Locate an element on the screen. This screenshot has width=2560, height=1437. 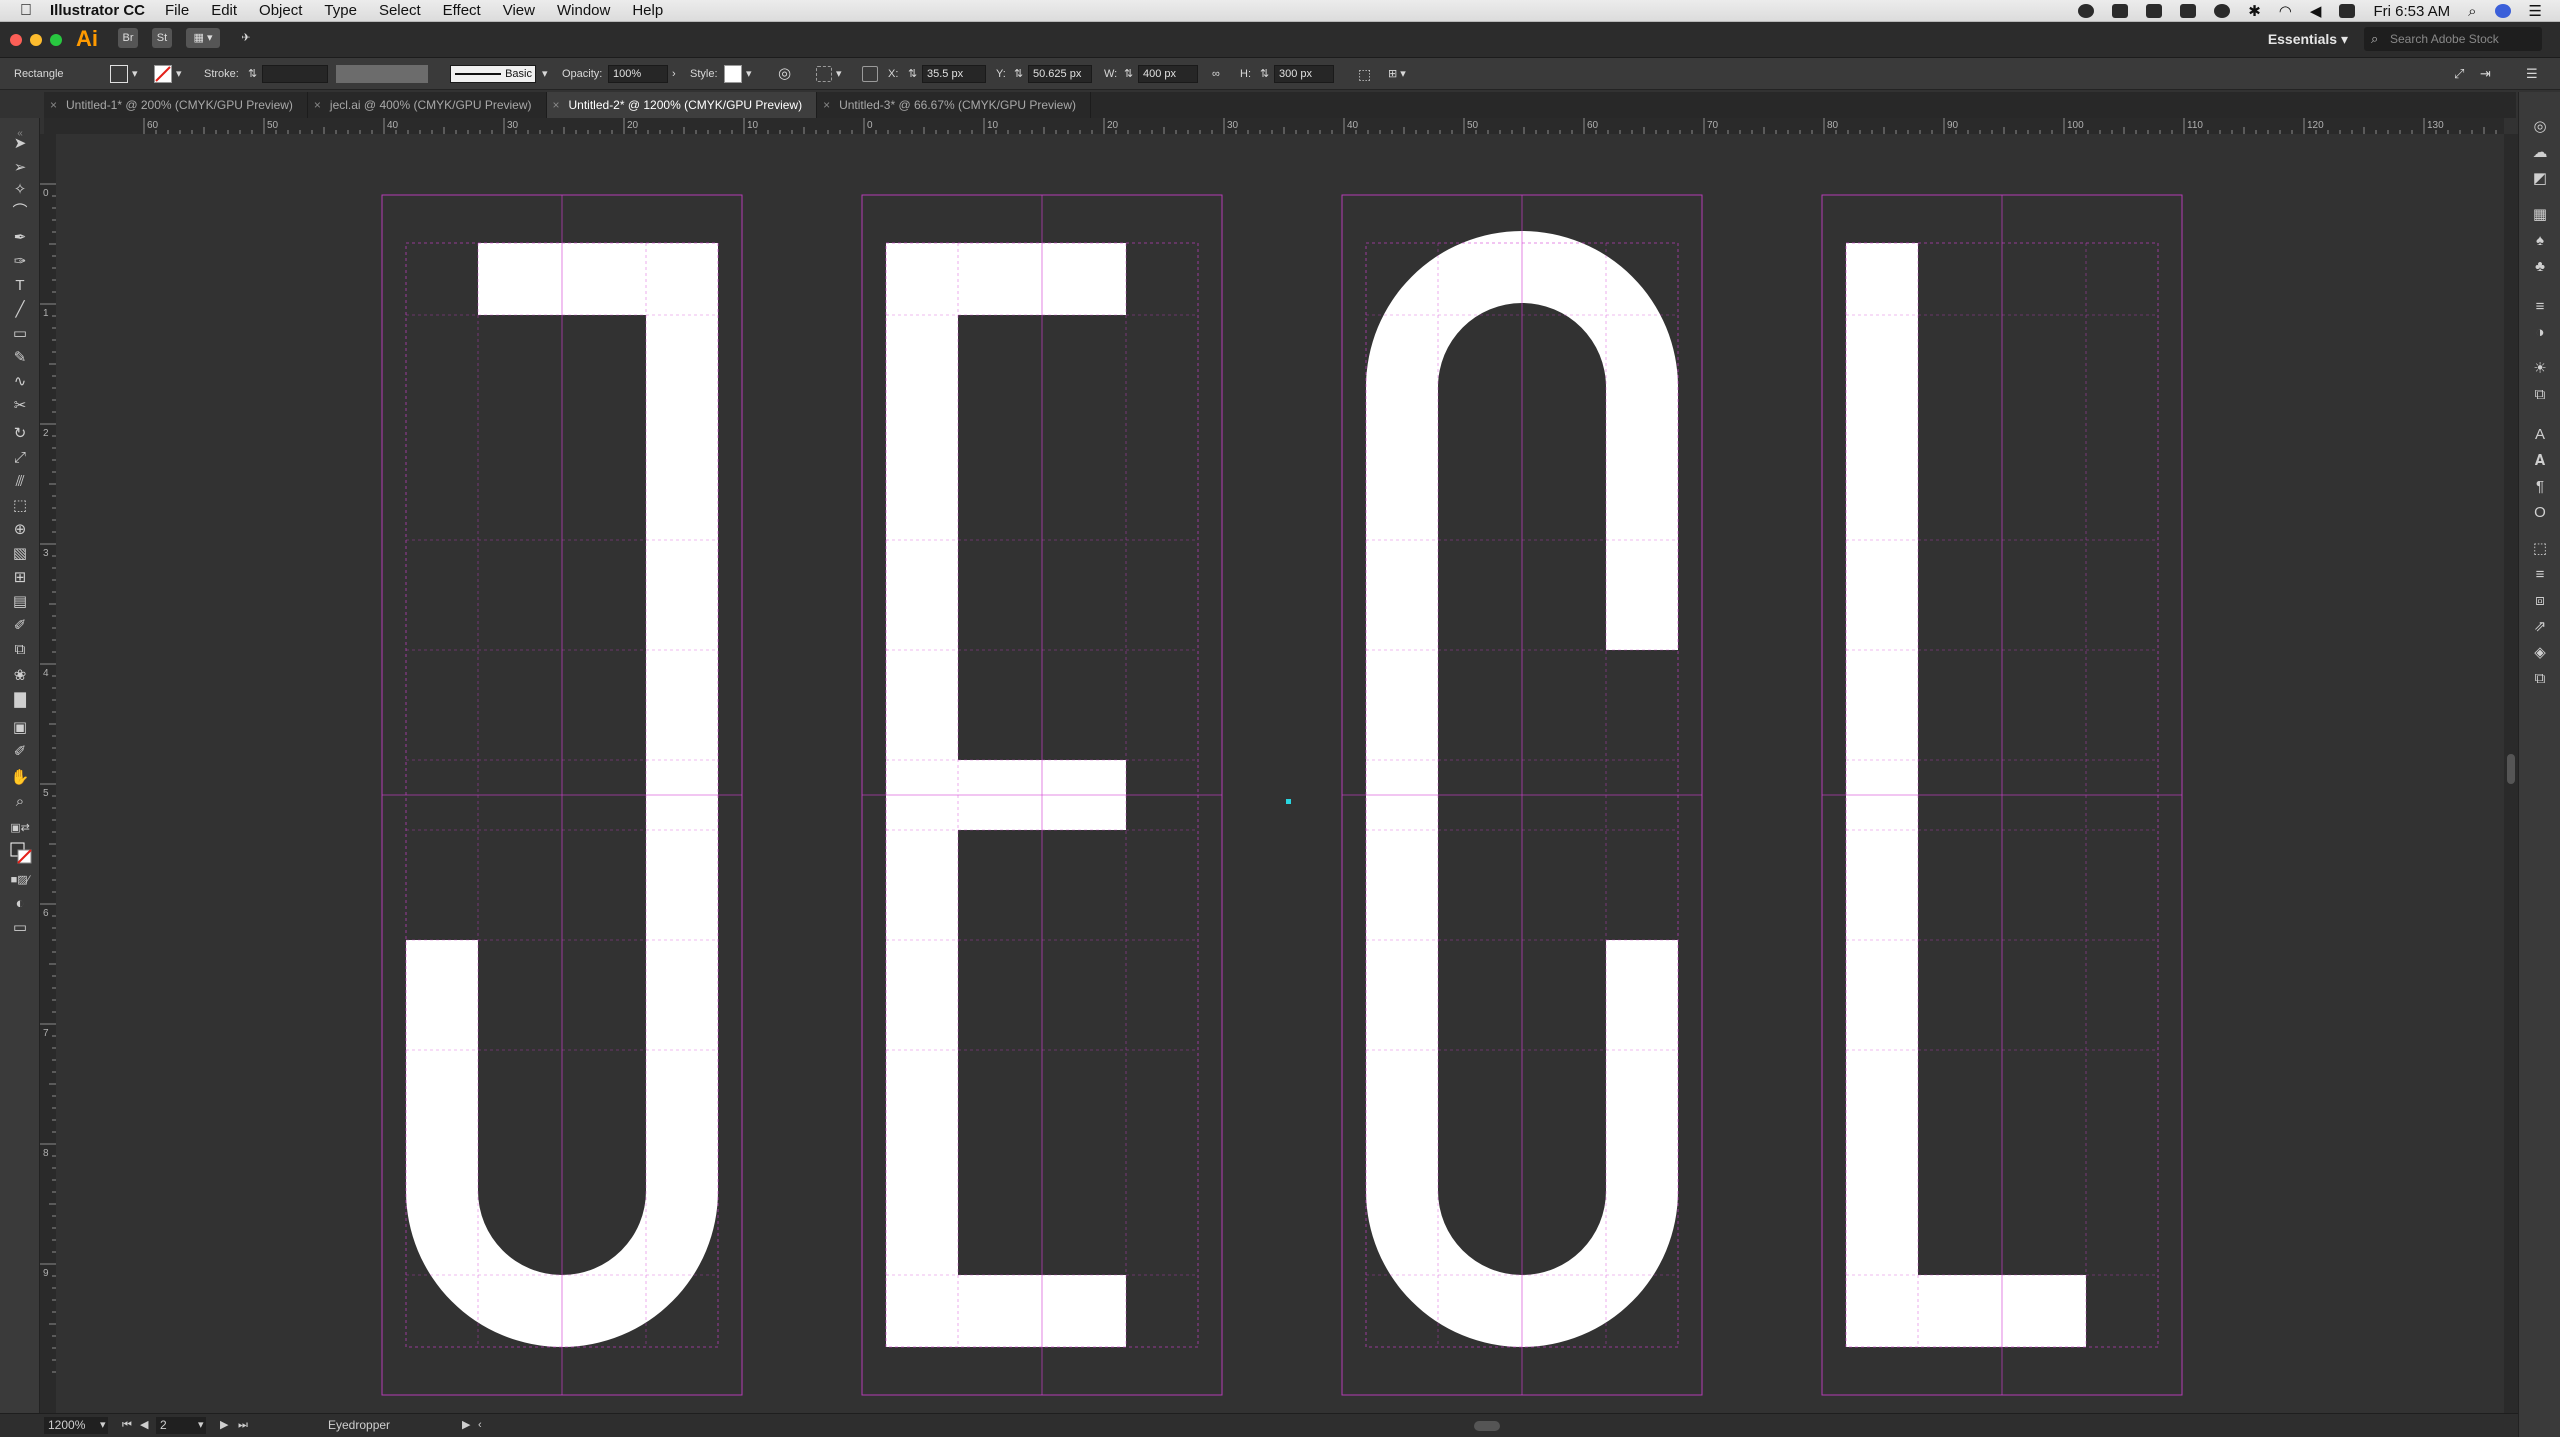
y-stepper-icon: ⇅ is located at coordinates (1018, 74).